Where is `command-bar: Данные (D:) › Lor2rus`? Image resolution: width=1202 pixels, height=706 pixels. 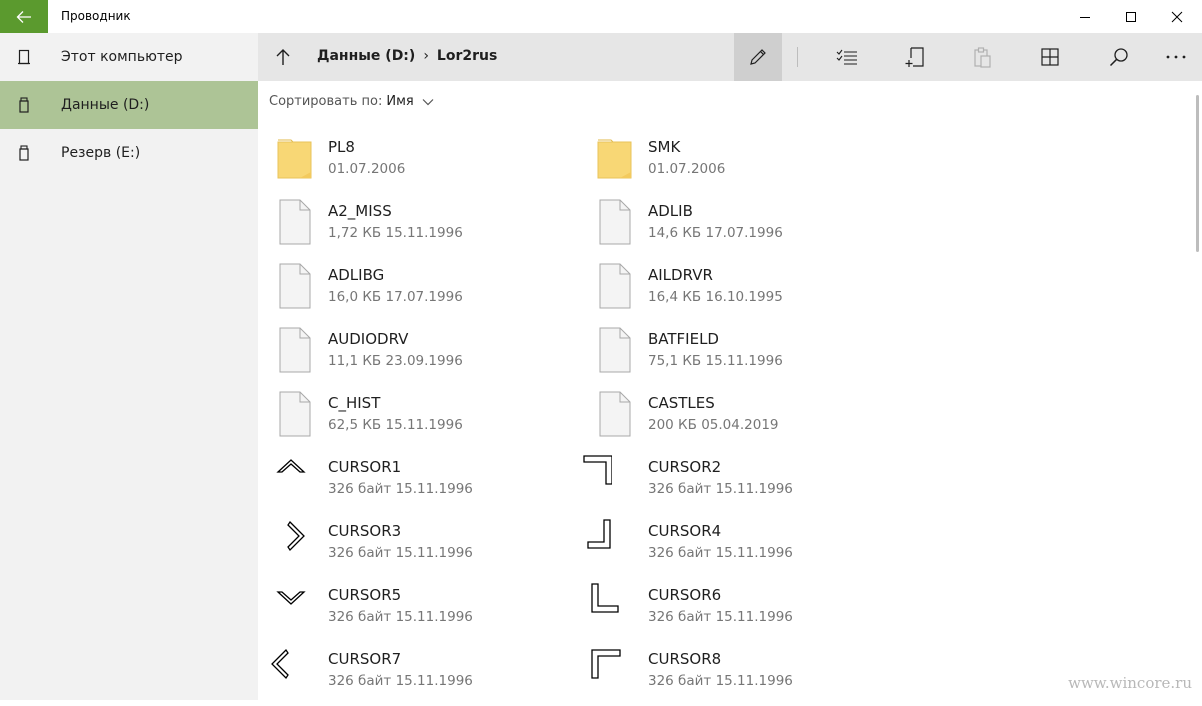
command-bar: Данные (D:) › Lor2rus is located at coordinates (730, 57).